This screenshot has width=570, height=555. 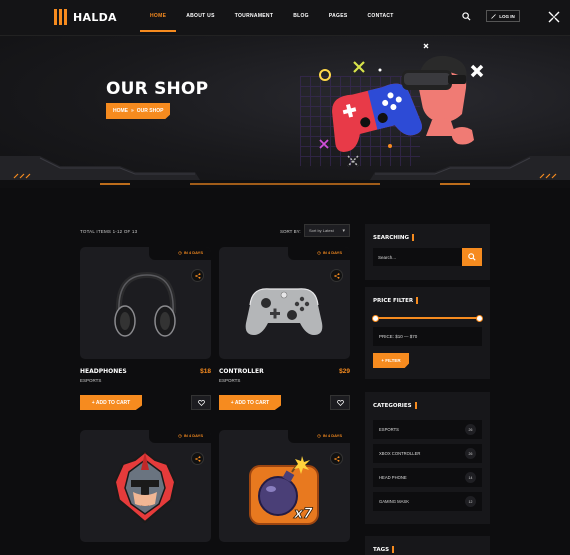 I want to click on price-range-slider, so click(x=427, y=318).